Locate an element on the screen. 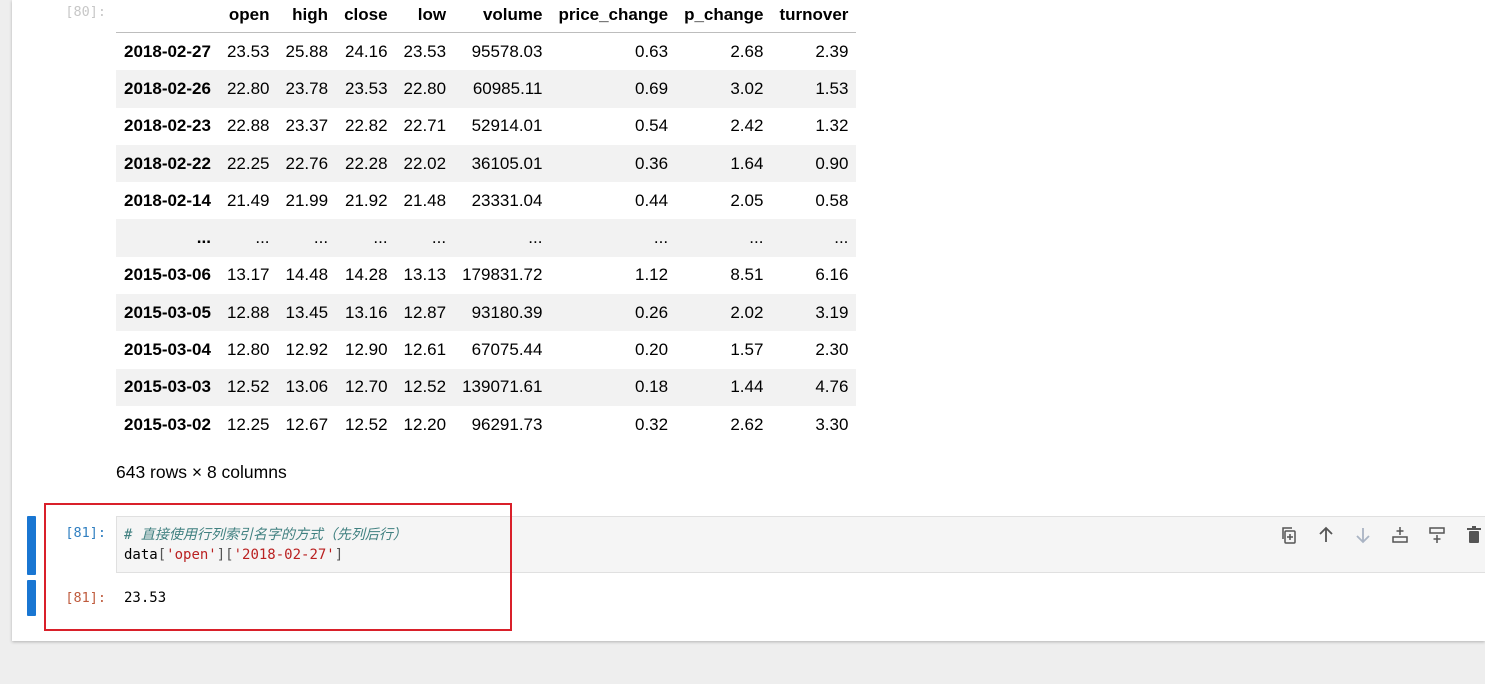  table-cell: 6.16 is located at coordinates (832, 275).